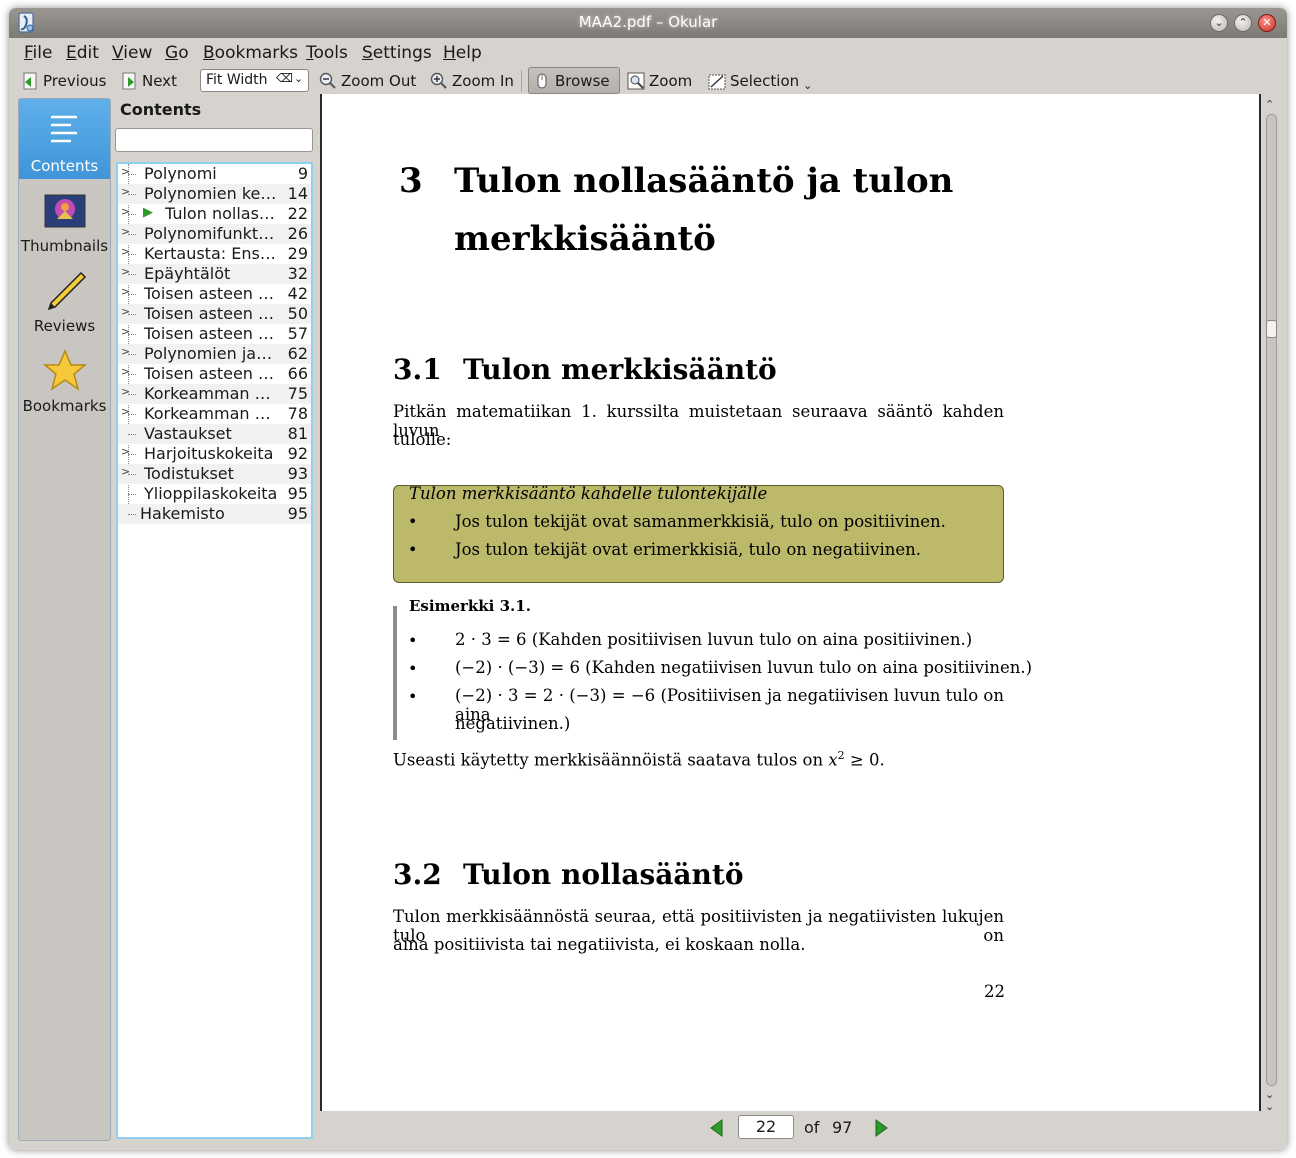  What do you see at coordinates (214, 414) in the screenshot?
I see `toc-item: > Korkeamman a… 78` at bounding box center [214, 414].